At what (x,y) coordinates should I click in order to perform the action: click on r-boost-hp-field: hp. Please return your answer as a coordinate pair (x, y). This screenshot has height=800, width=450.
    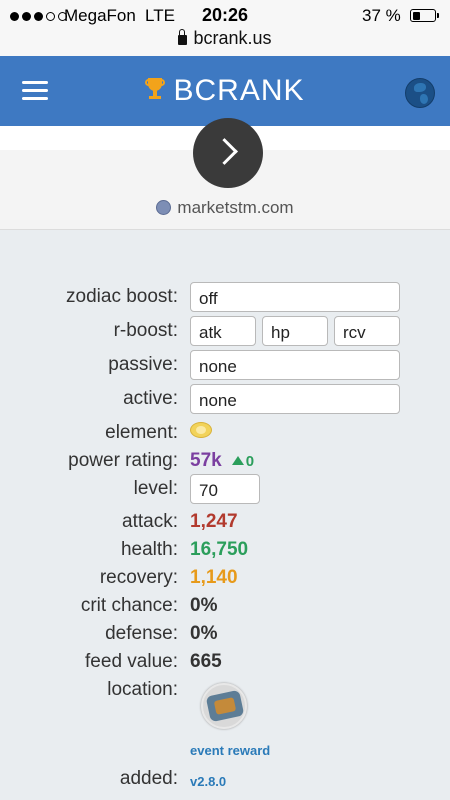
    Looking at the image, I should click on (295, 331).